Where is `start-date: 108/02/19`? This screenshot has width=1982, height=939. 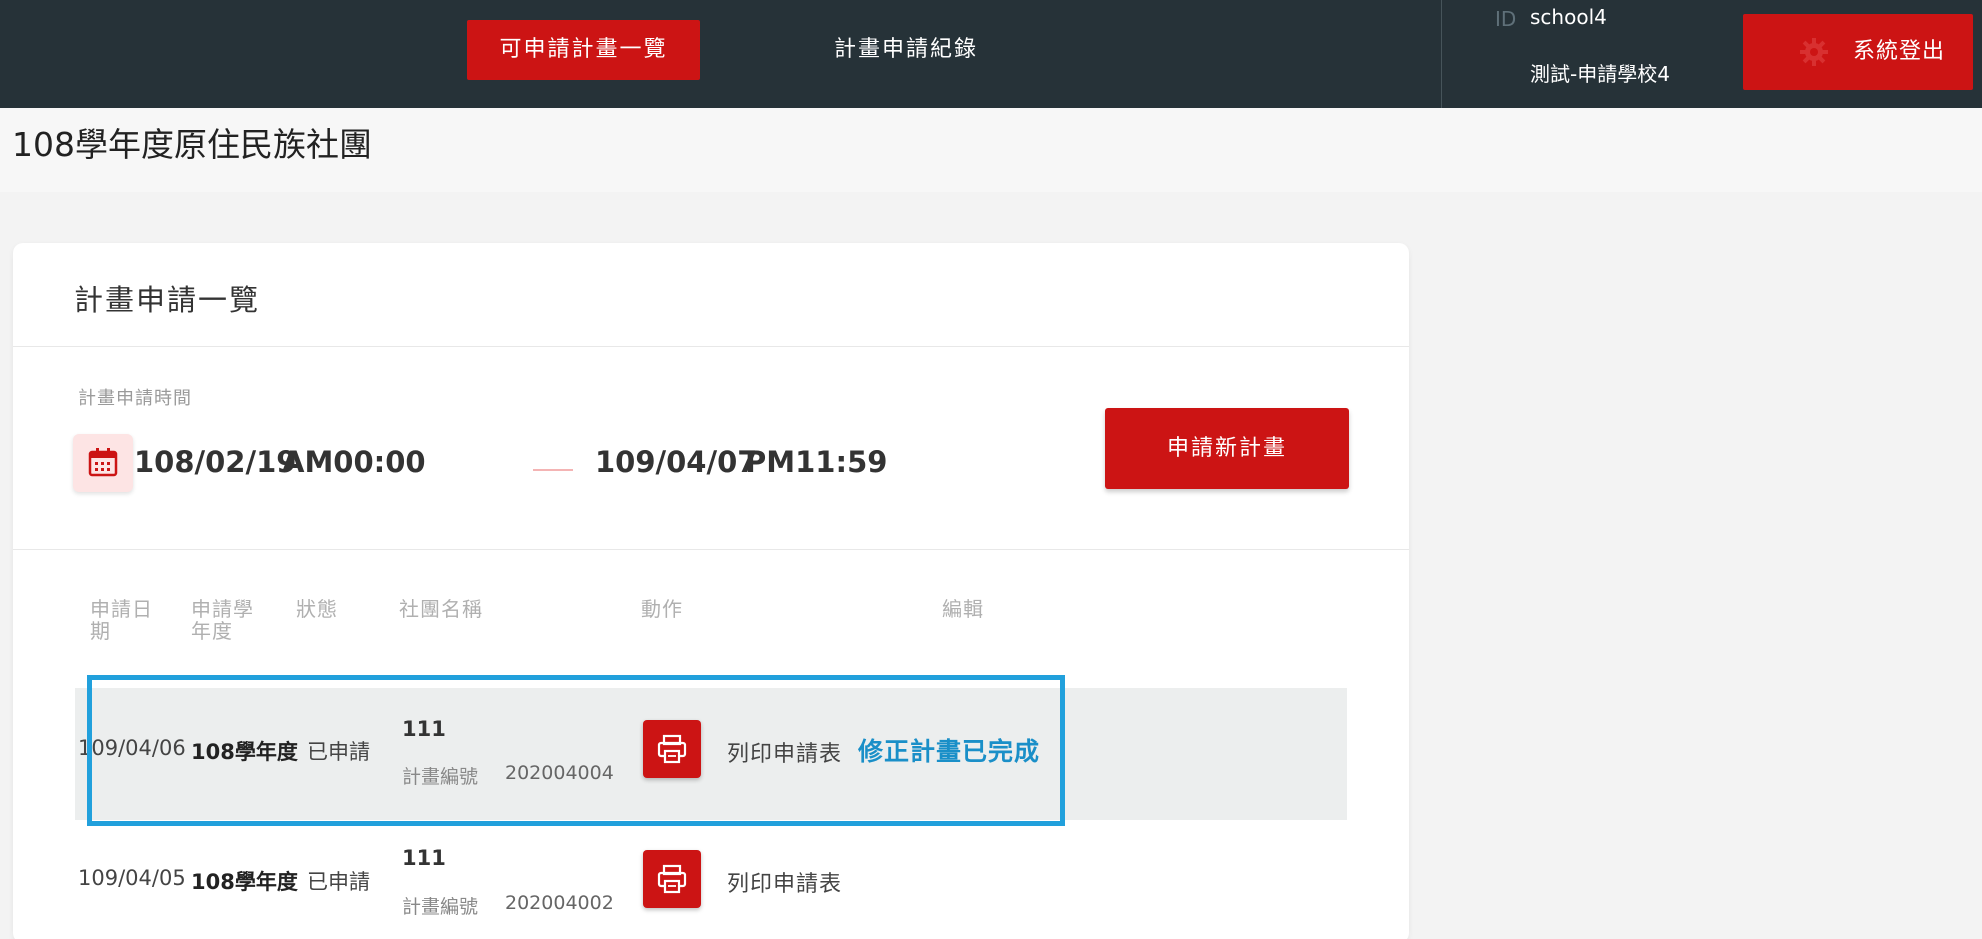
start-date: 108/02/19 is located at coordinates (215, 462).